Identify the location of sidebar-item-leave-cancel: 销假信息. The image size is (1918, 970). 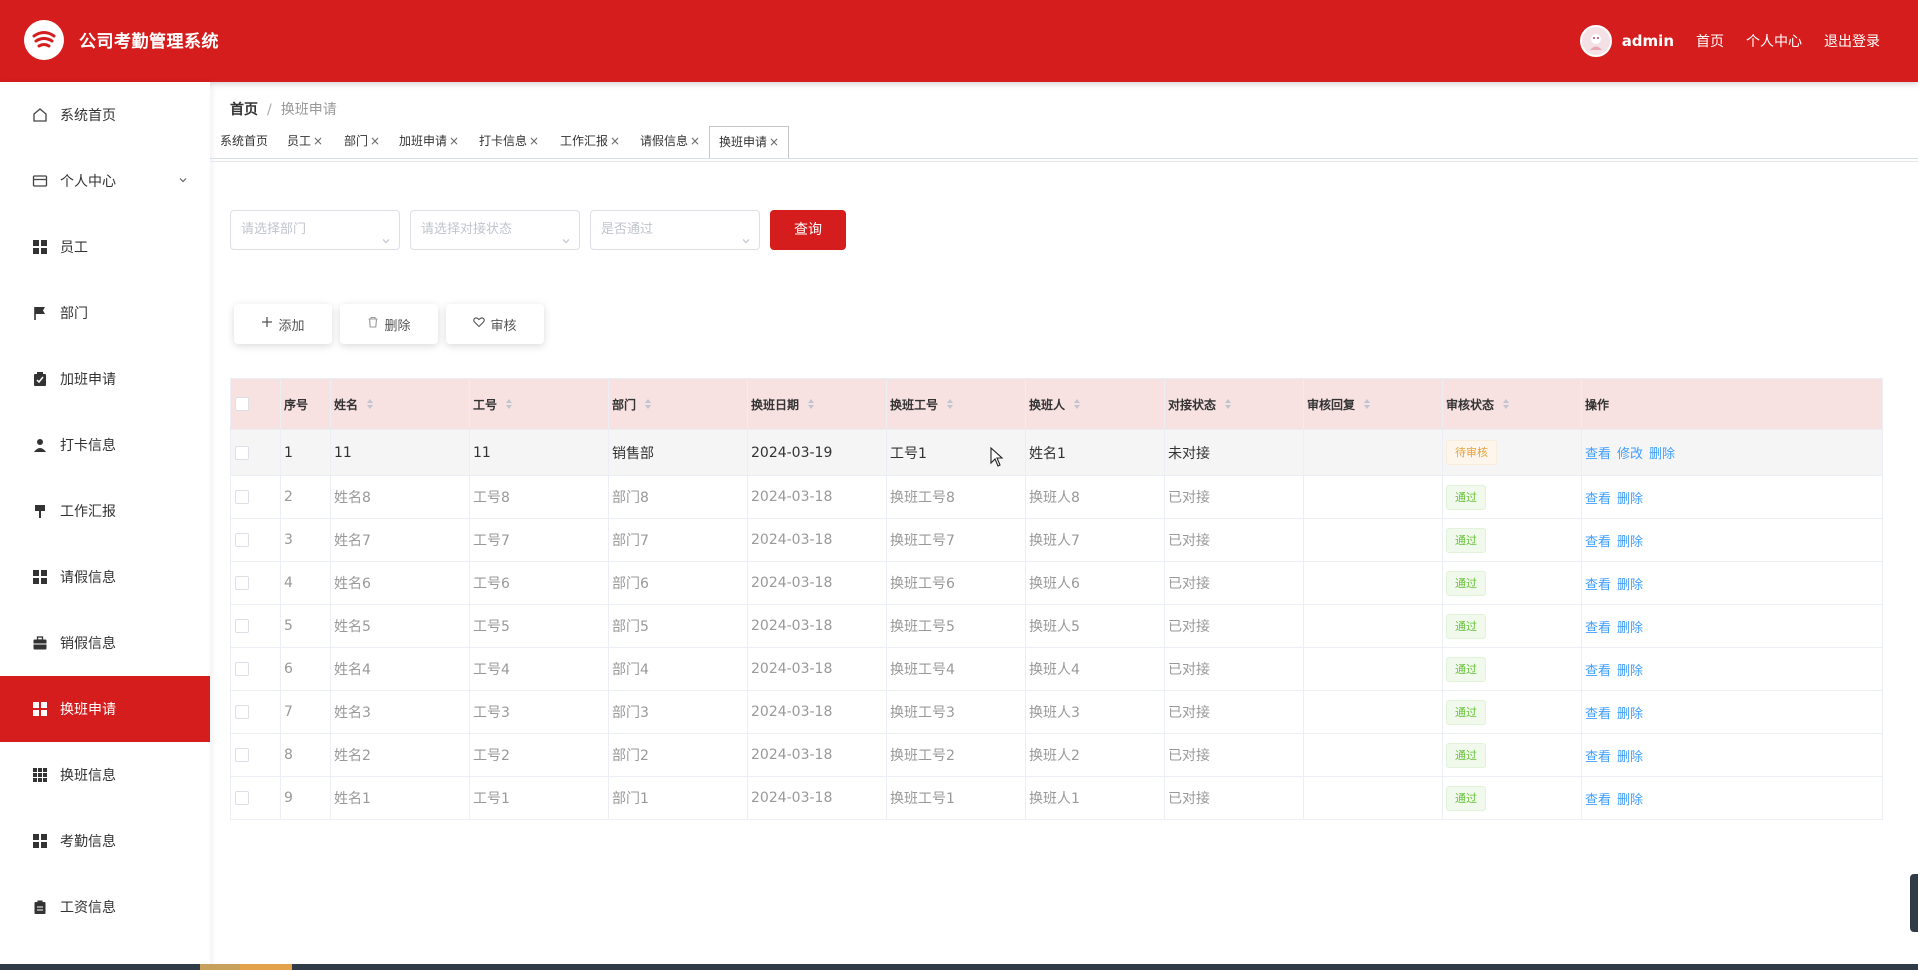
(105, 643).